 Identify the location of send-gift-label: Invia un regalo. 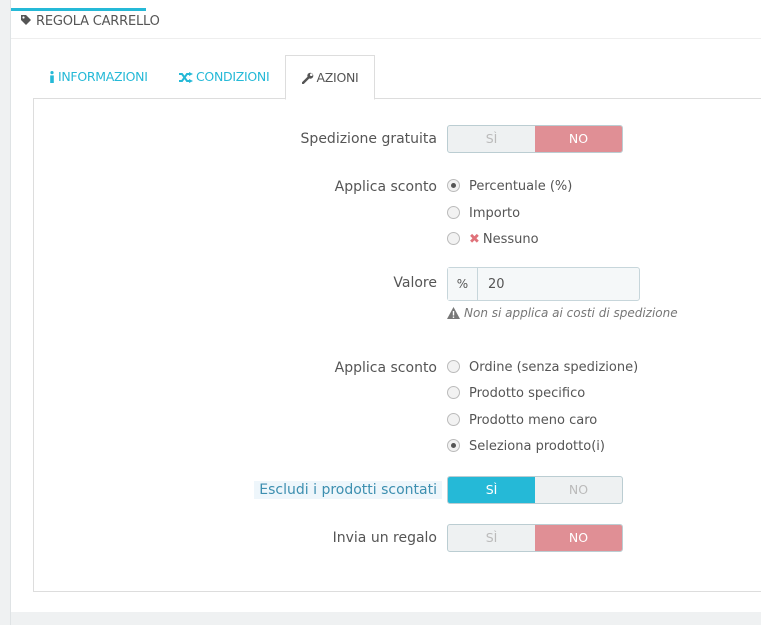
(384, 538).